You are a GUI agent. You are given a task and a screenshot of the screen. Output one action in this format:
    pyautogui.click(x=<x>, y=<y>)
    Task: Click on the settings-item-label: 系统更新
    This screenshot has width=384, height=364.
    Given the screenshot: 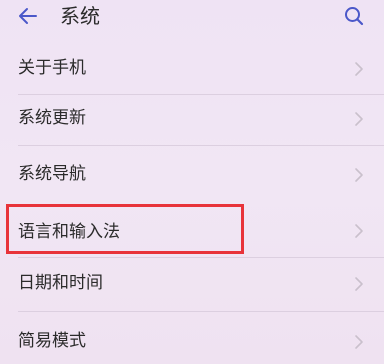 What is the action you would take?
    pyautogui.click(x=52, y=118)
    